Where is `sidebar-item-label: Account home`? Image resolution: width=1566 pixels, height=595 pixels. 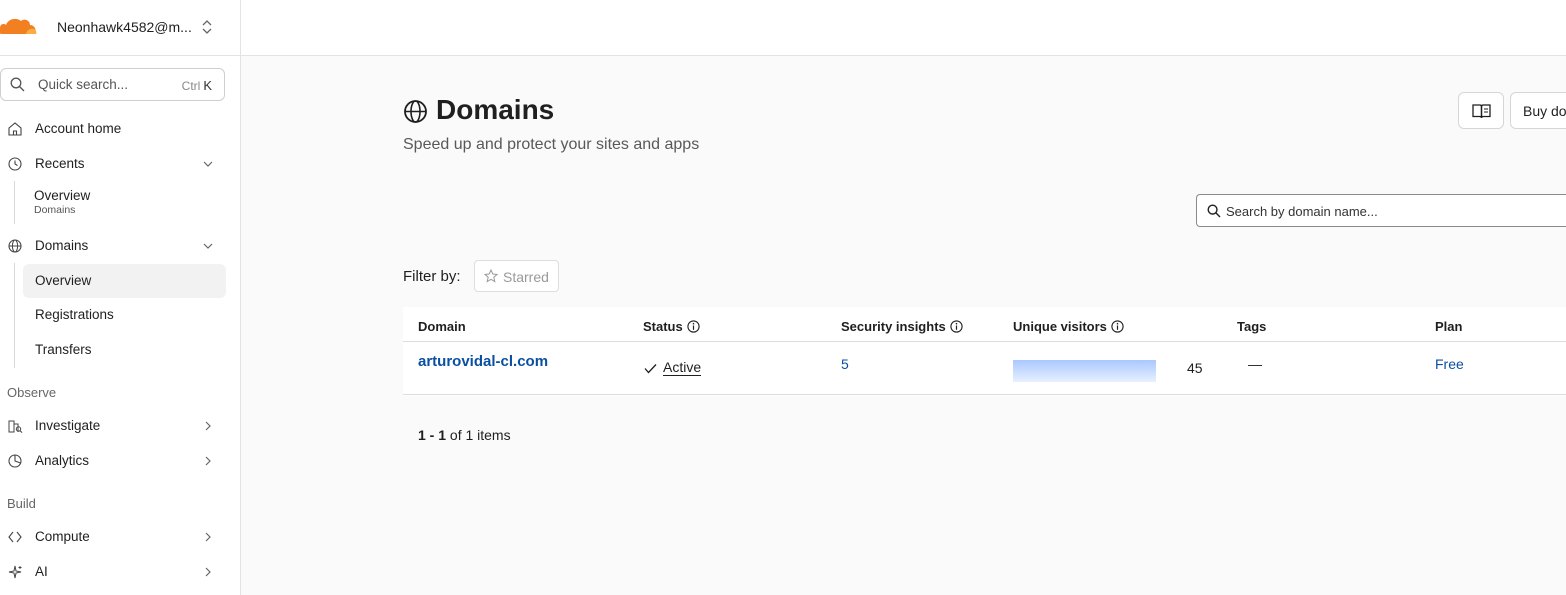 sidebar-item-label: Account home is located at coordinates (78, 128).